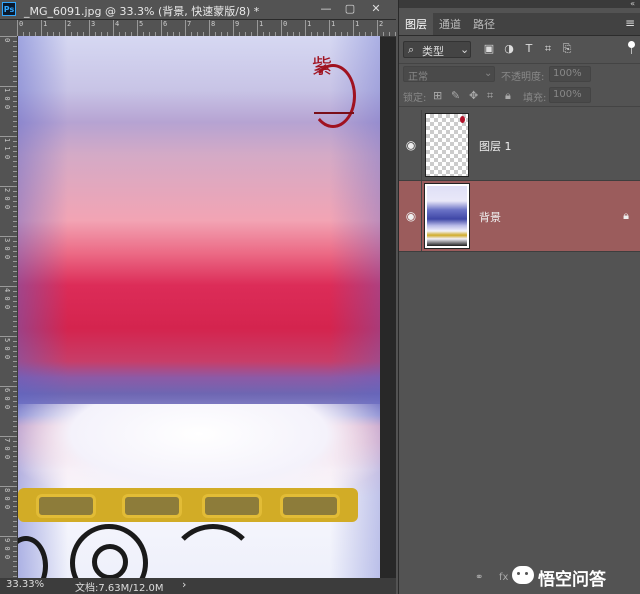 This screenshot has height=594, width=640. I want to click on layer-row: ◉ 图层 1, so click(519, 145).